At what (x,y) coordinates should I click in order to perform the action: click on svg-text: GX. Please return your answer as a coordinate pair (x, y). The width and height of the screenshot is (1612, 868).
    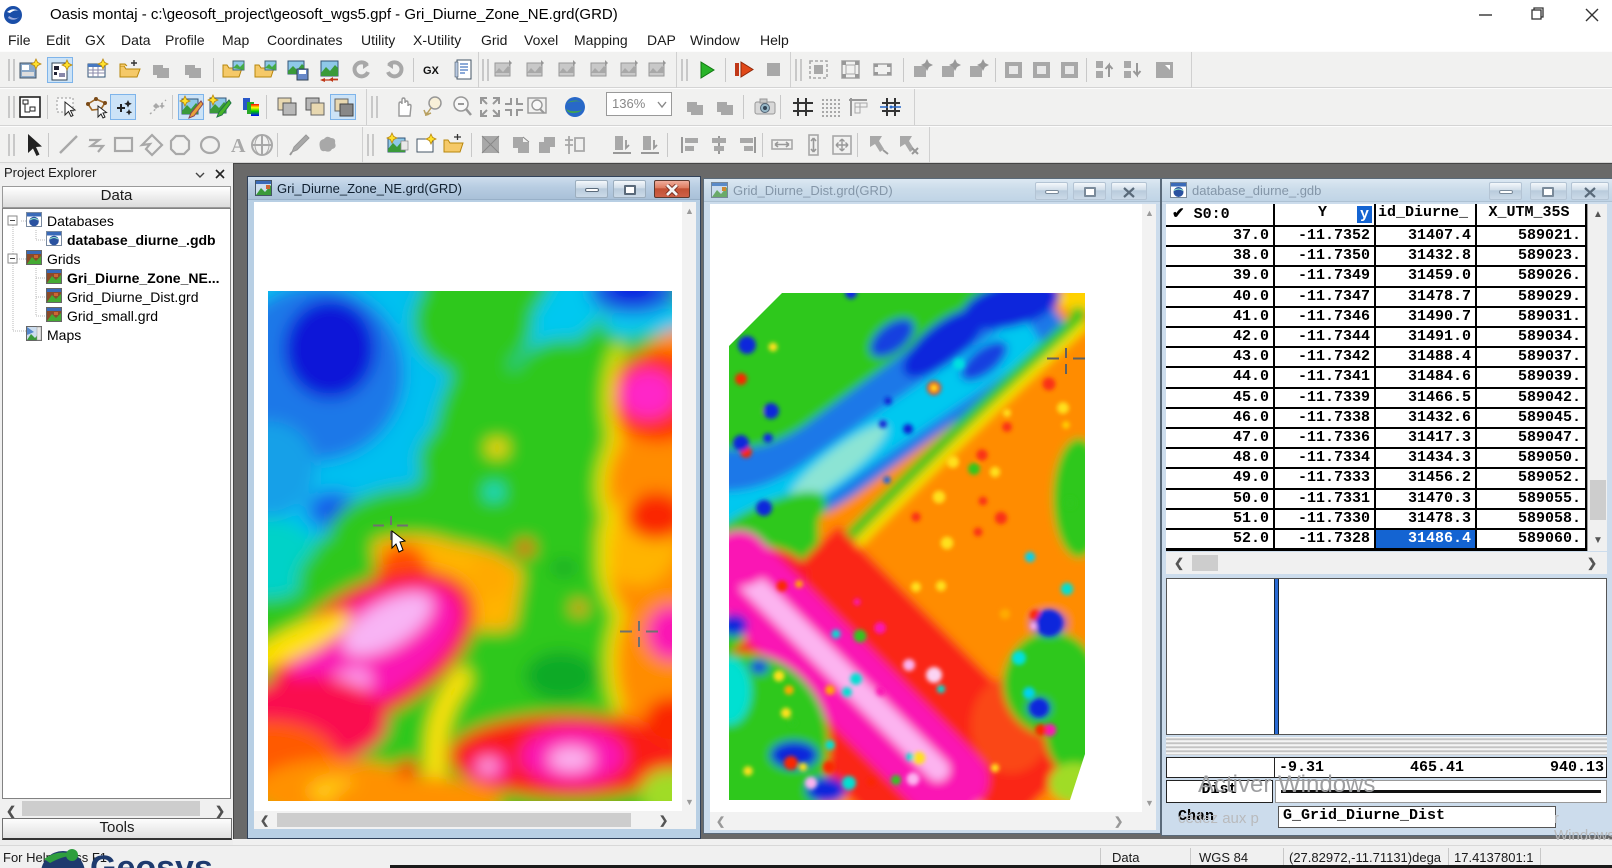
    Looking at the image, I should click on (431, 71).